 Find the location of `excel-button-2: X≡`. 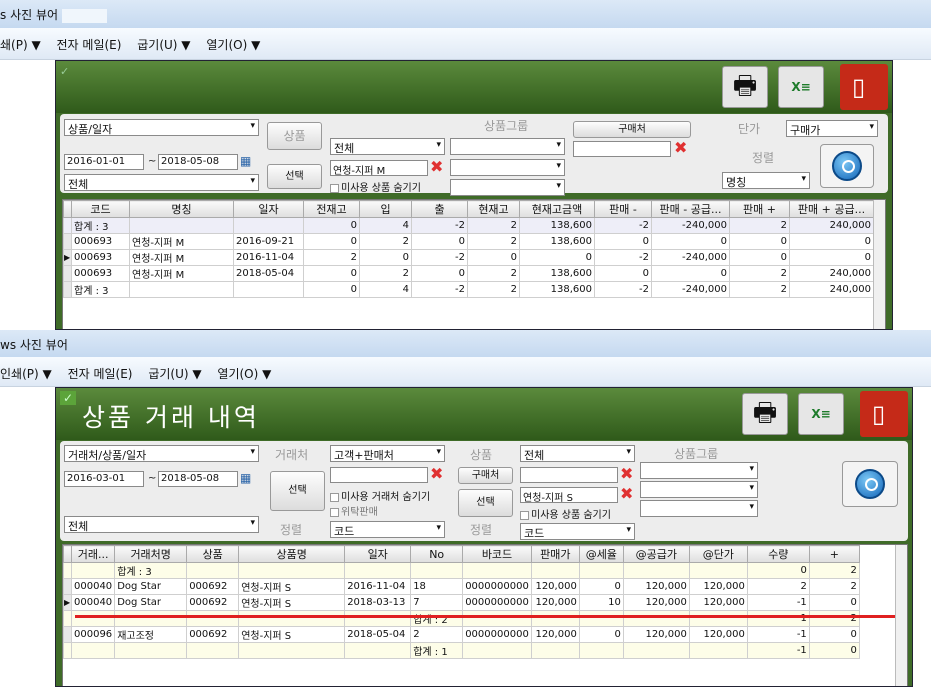

excel-button-2: X≡ is located at coordinates (821, 414).